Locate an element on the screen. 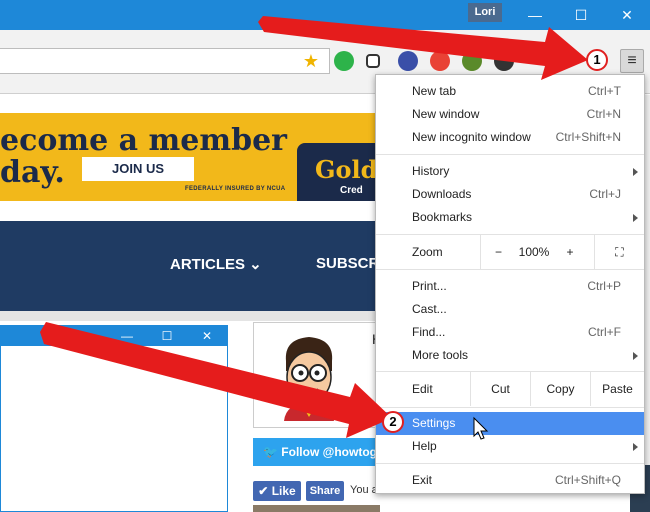 This screenshot has height=512, width=650. menu-item-print: Print... Ctrl+P is located at coordinates (510, 286).